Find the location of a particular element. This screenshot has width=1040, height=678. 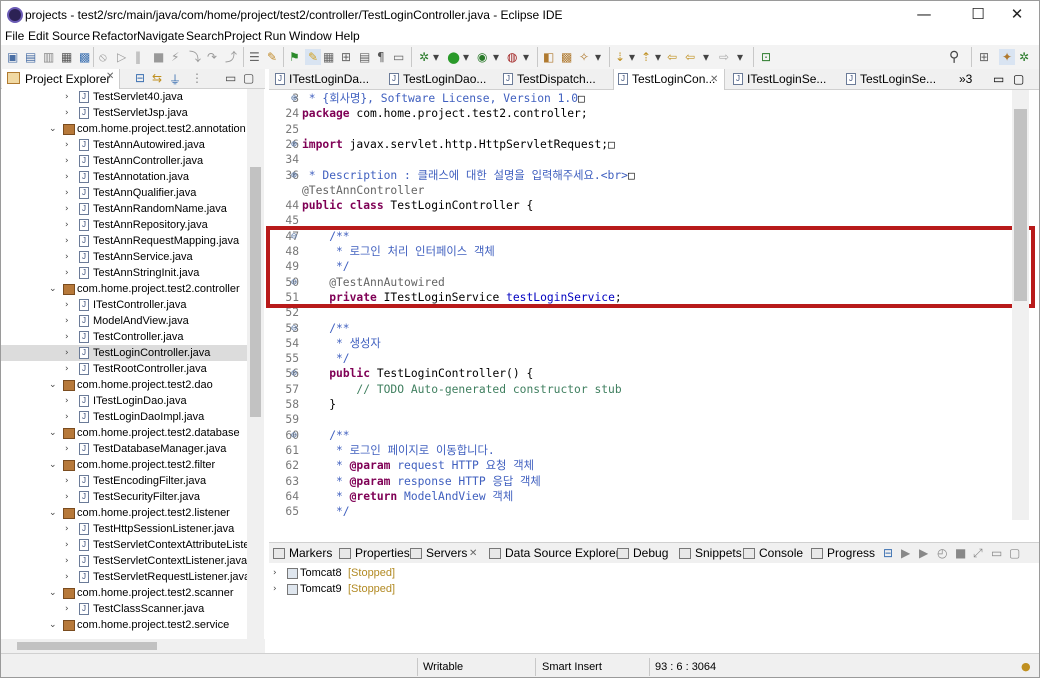

back-icon: ⇦ is located at coordinates (690, 57).